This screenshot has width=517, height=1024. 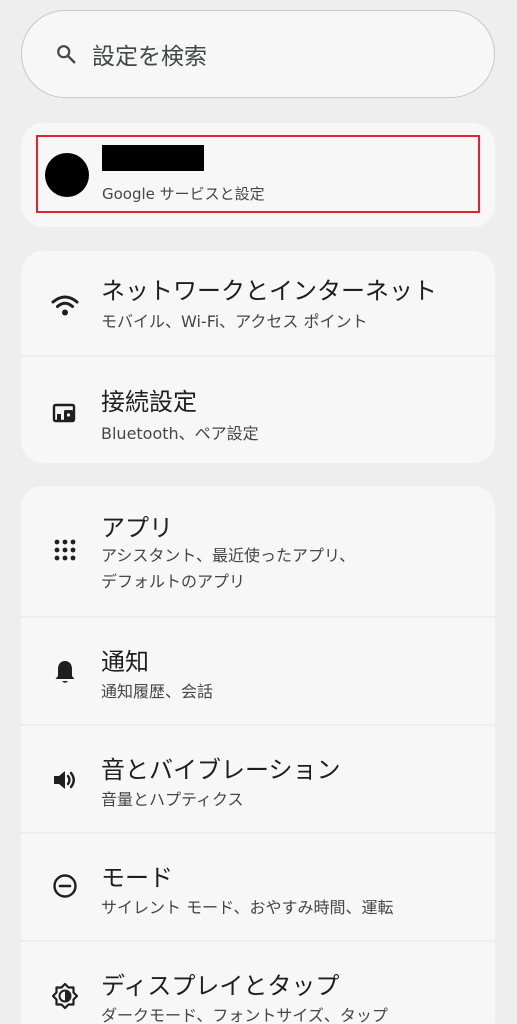 What do you see at coordinates (67, 175) in the screenshot?
I see `avatar` at bounding box center [67, 175].